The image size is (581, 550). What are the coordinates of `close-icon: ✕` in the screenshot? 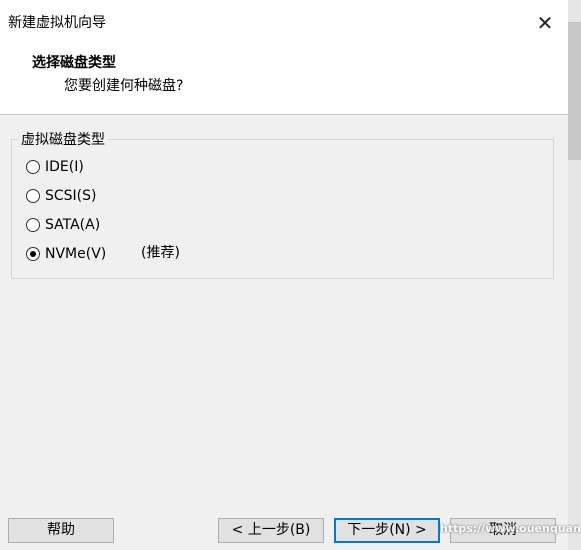 It's located at (545, 23).